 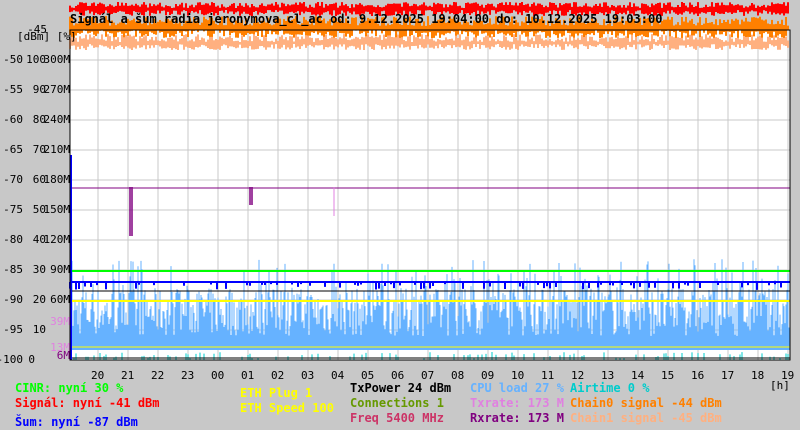 I want to click on x-tick-label: 22, so click(x=158, y=375).